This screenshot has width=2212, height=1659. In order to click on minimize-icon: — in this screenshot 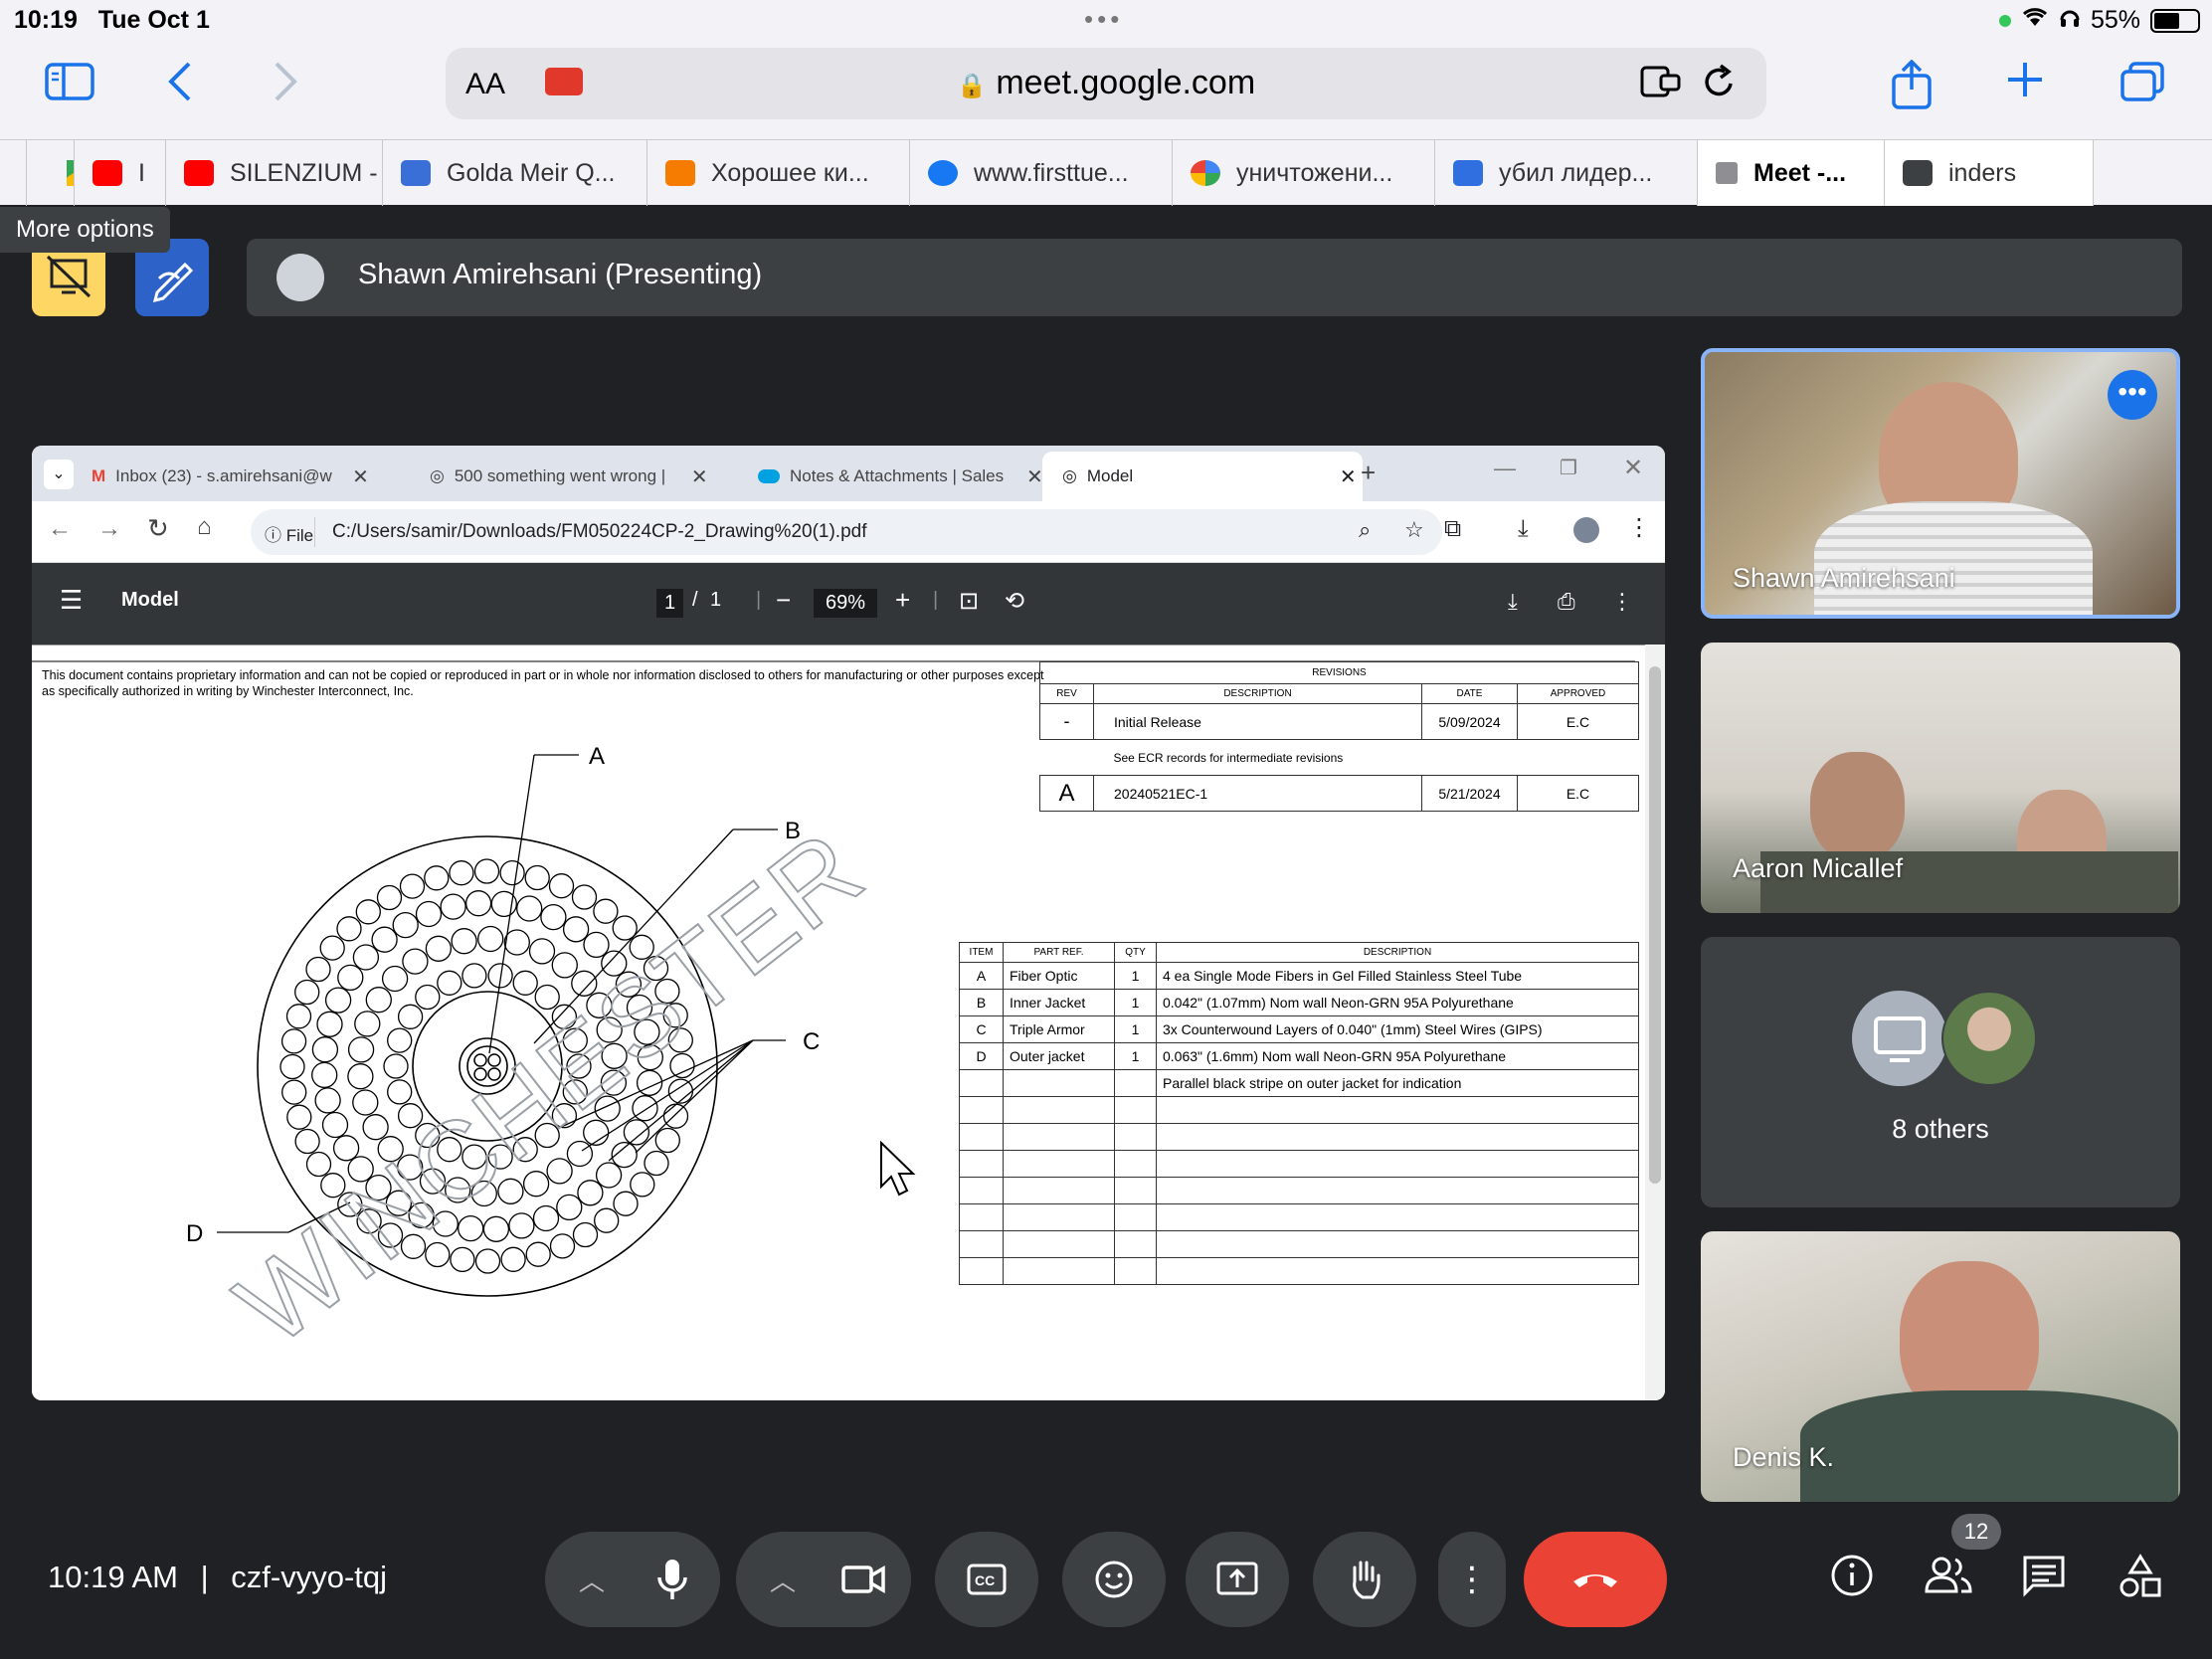, I will do `click(1505, 468)`.